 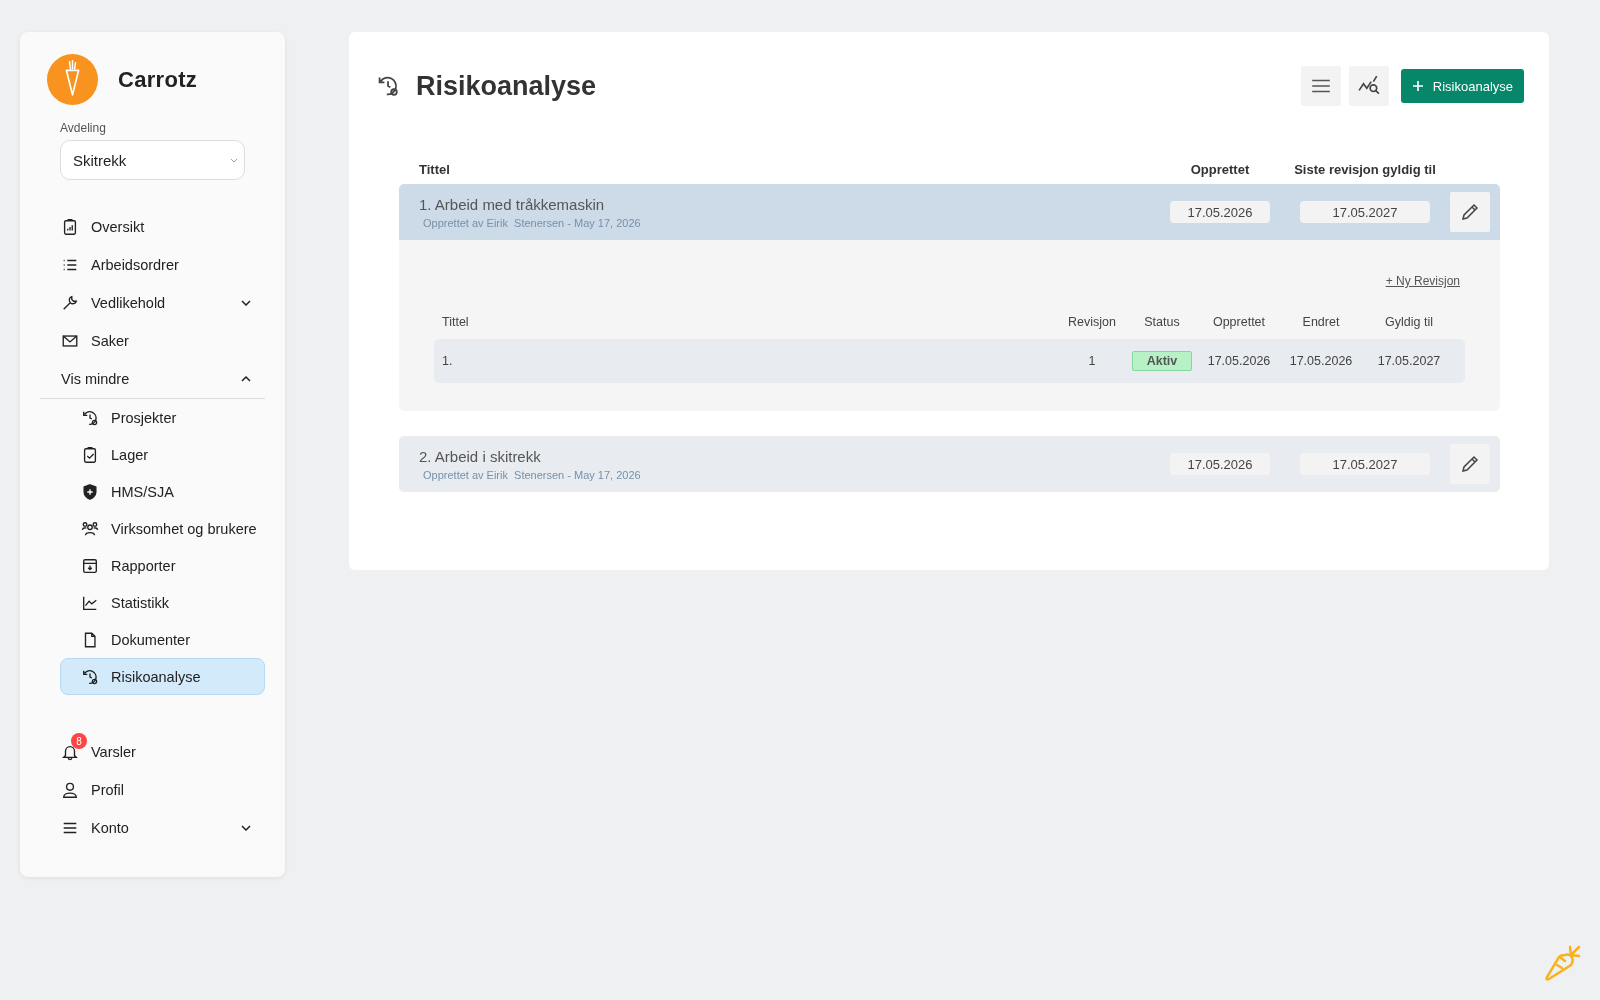 What do you see at coordinates (70, 341) in the screenshot?
I see `envelope-icon` at bounding box center [70, 341].